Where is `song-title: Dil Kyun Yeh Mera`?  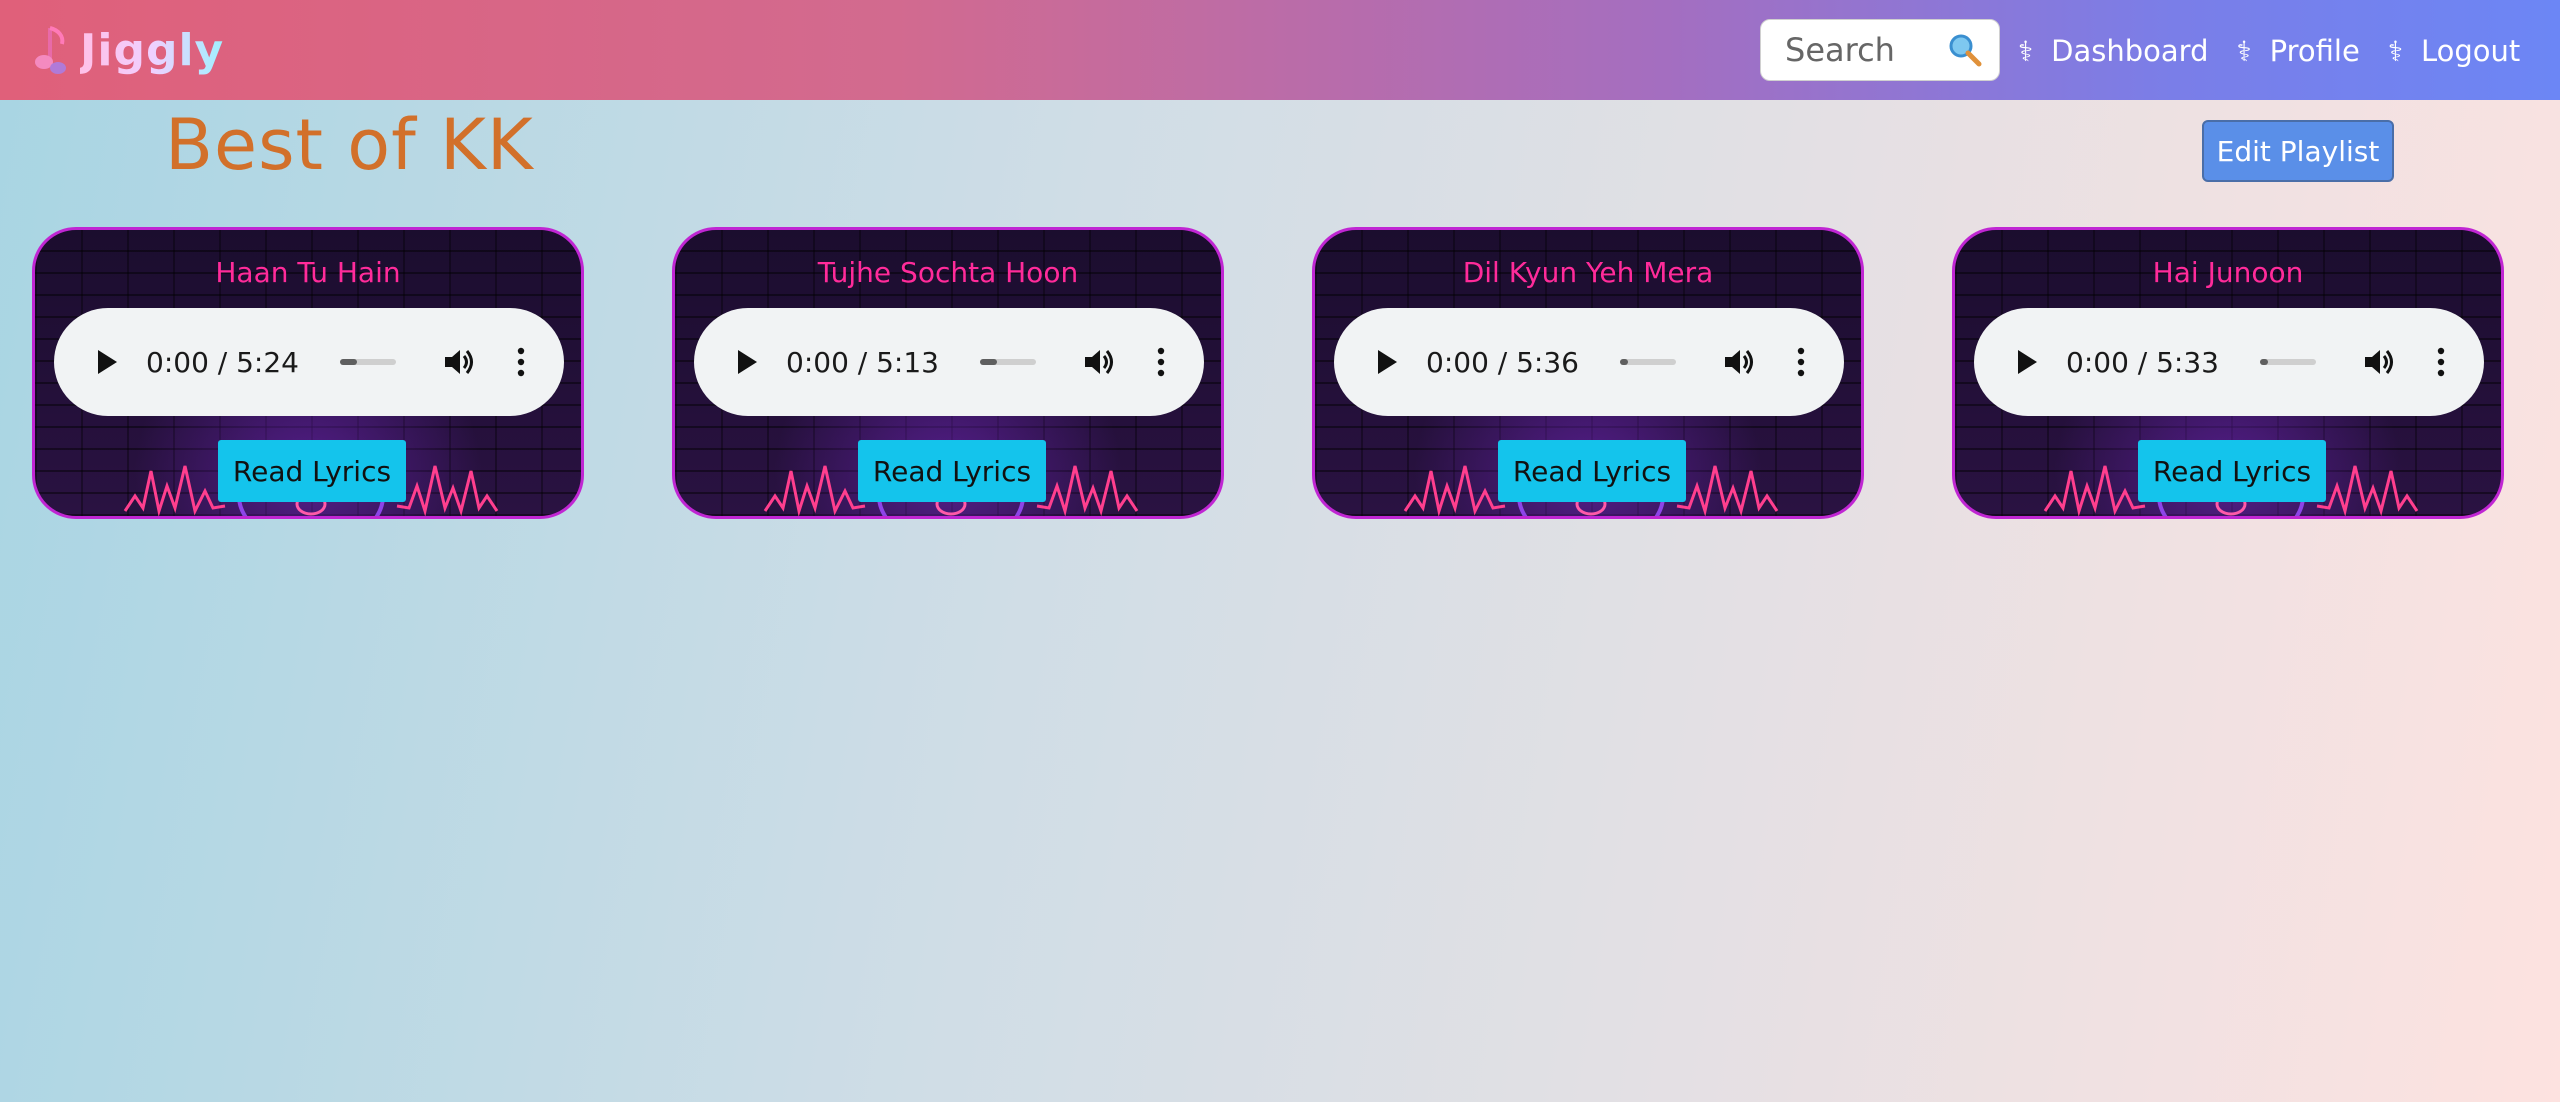 song-title: Dil Kyun Yeh Mera is located at coordinates (1588, 272).